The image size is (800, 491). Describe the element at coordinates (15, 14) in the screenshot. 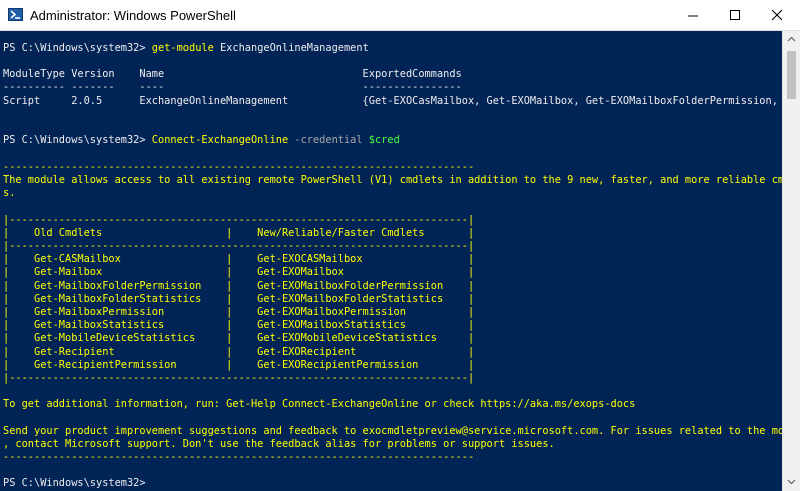

I see `powershell-icon` at that location.